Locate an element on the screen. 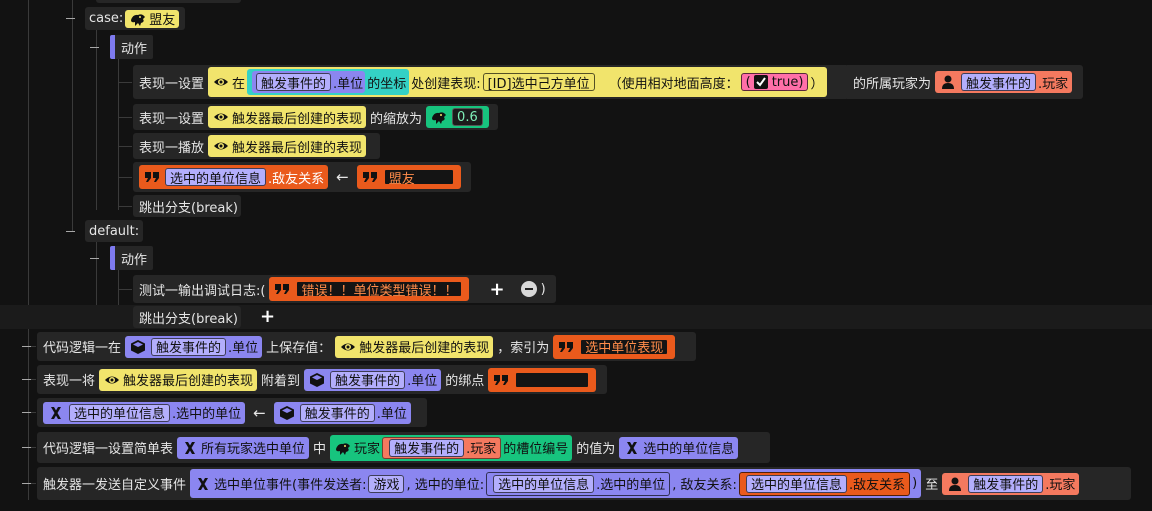  checkbox-icon is located at coordinates (761, 82).